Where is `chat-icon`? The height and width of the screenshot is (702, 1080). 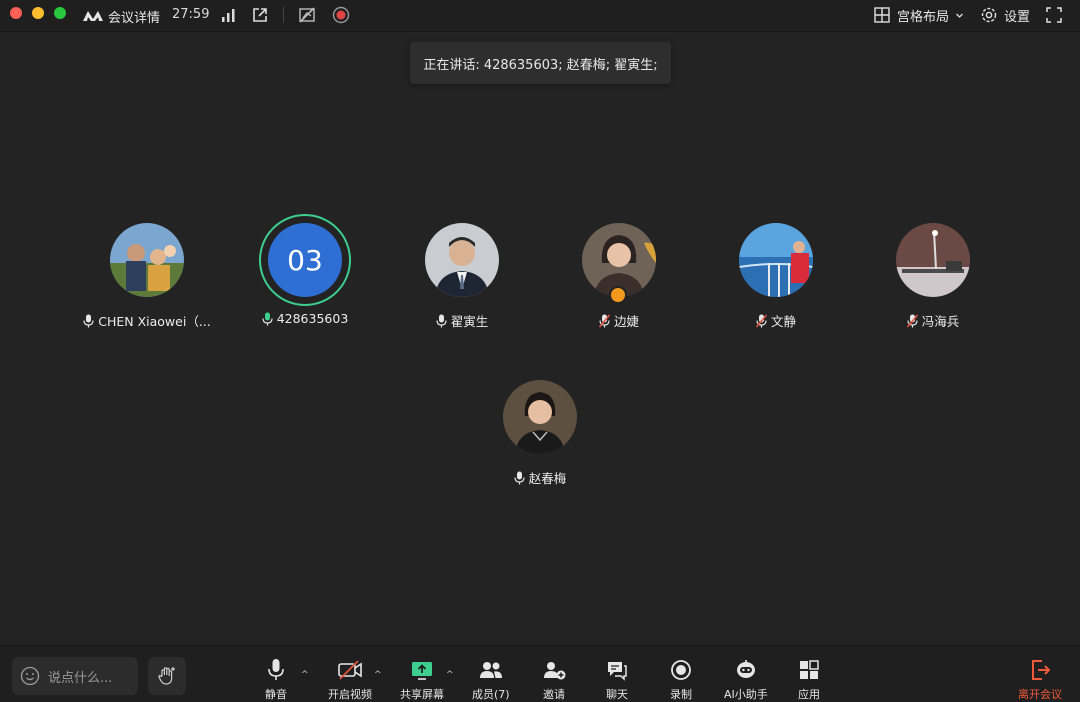 chat-icon is located at coordinates (617, 671).